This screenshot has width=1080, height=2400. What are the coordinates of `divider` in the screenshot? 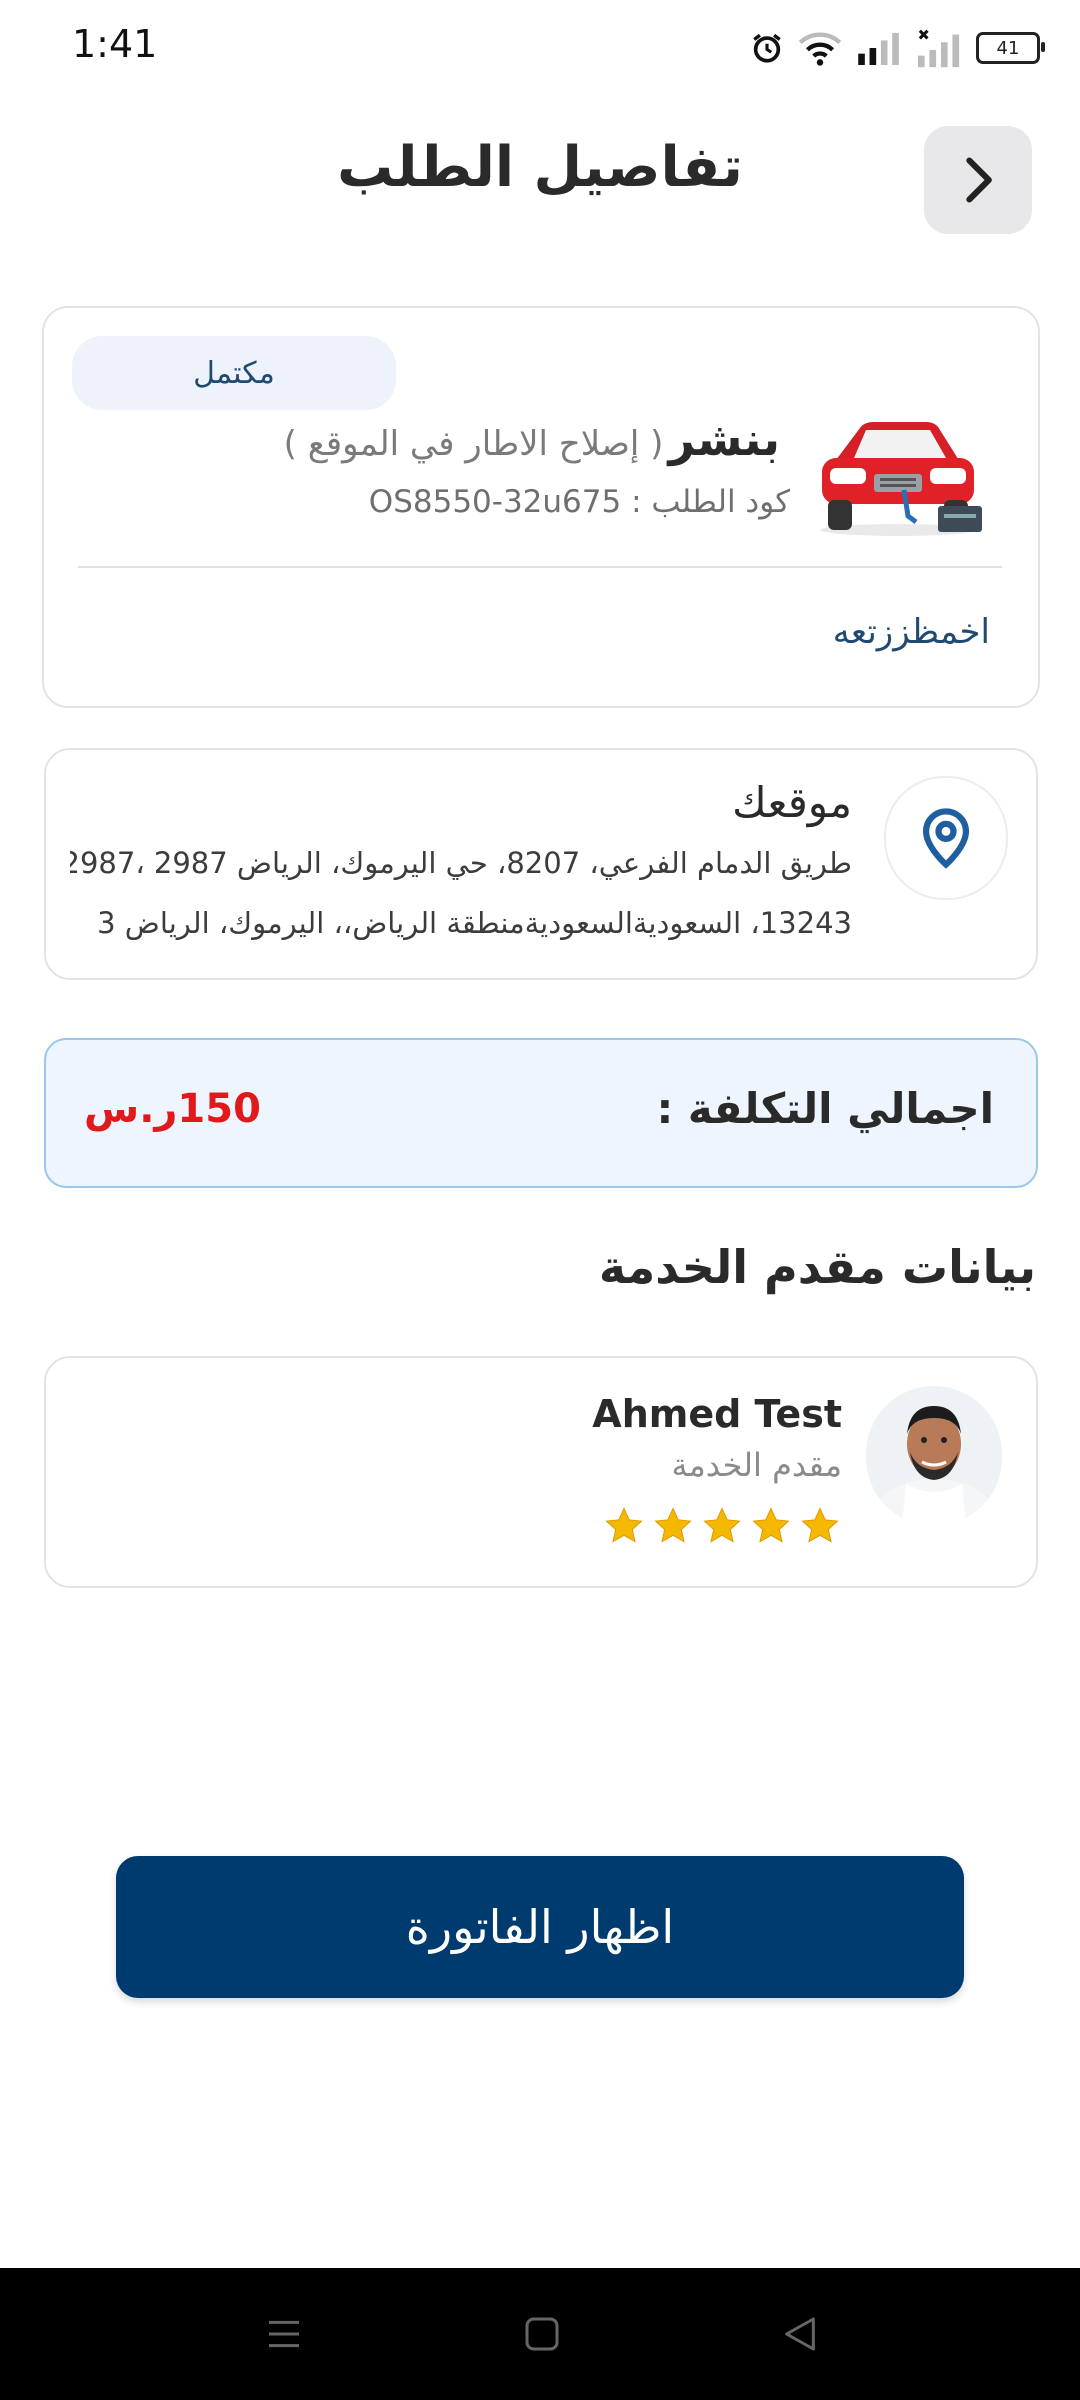 It's located at (540, 567).